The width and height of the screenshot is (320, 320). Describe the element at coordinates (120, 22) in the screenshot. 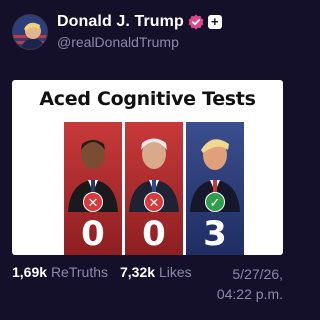

I see `display-name: Donald J. Trump` at that location.